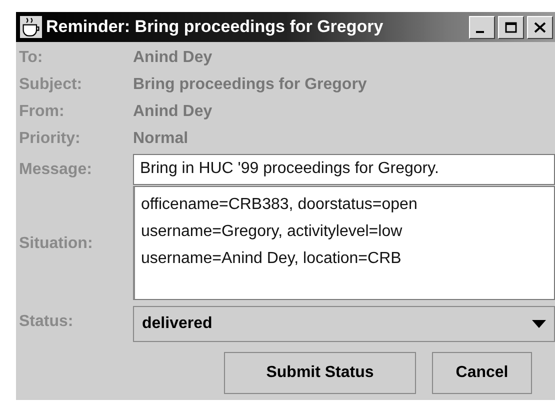 This screenshot has height=403, width=555. What do you see at coordinates (161, 139) in the screenshot?
I see `field-value: Normal` at bounding box center [161, 139].